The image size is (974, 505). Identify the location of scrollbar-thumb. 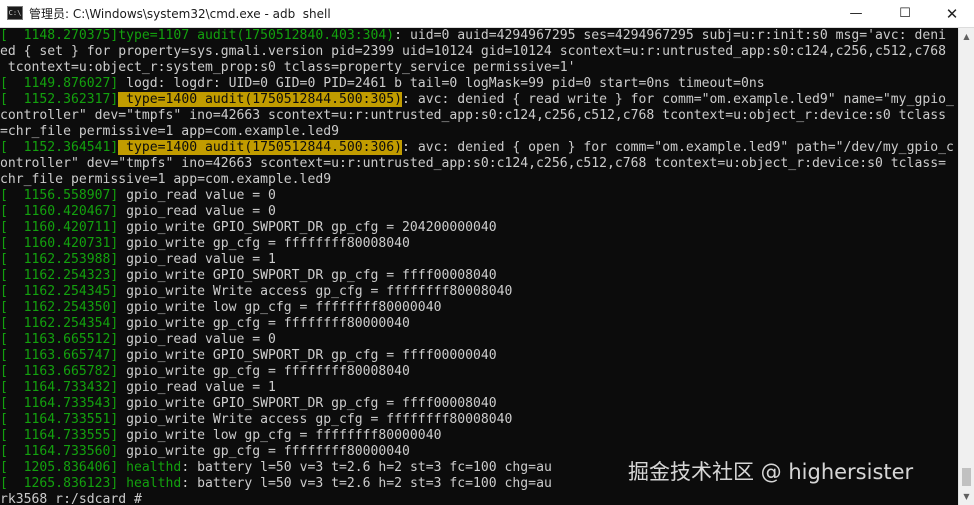
(966, 477).